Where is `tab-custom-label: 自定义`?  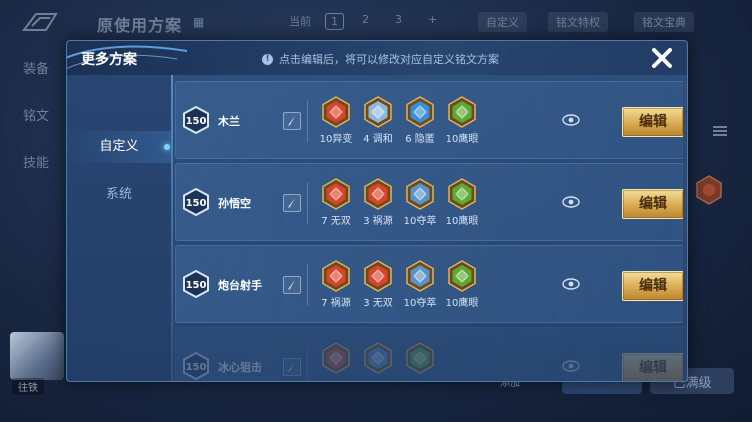
tab-custom-label: 自定义 is located at coordinates (119, 146).